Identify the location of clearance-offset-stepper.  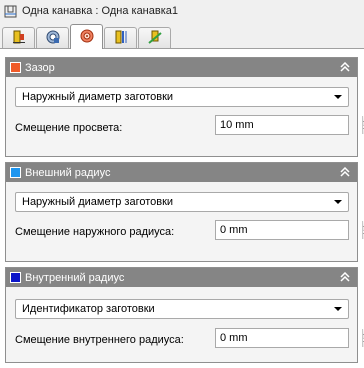
(289, 125).